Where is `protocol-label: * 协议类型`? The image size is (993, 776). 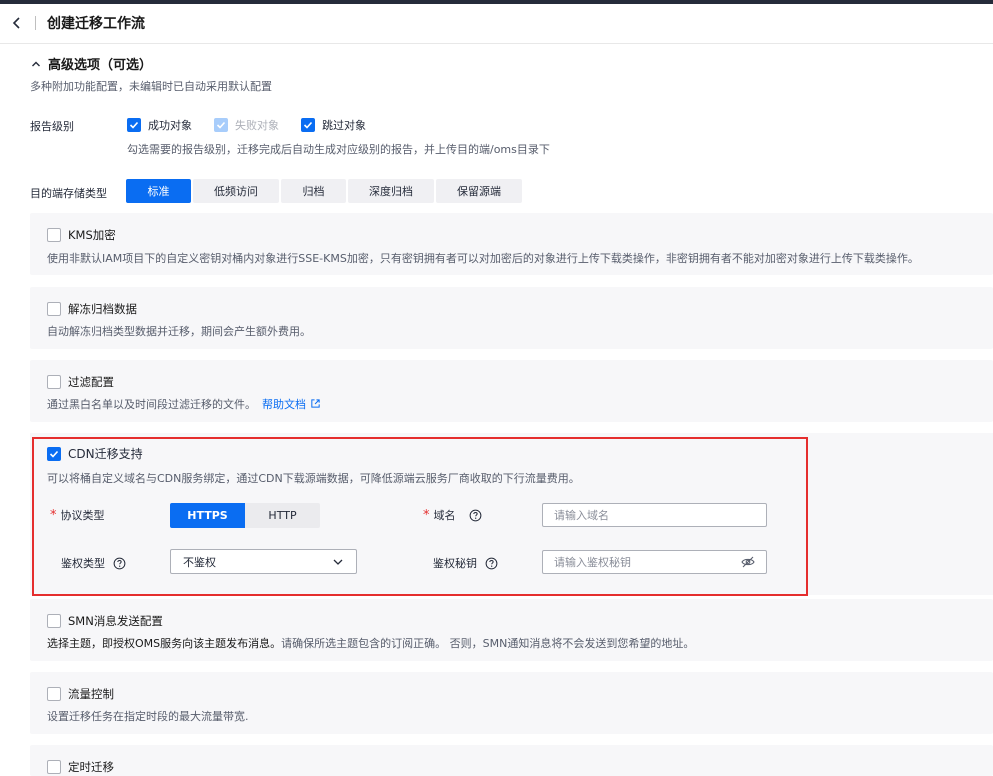 protocol-label: * 协议类型 is located at coordinates (77, 515).